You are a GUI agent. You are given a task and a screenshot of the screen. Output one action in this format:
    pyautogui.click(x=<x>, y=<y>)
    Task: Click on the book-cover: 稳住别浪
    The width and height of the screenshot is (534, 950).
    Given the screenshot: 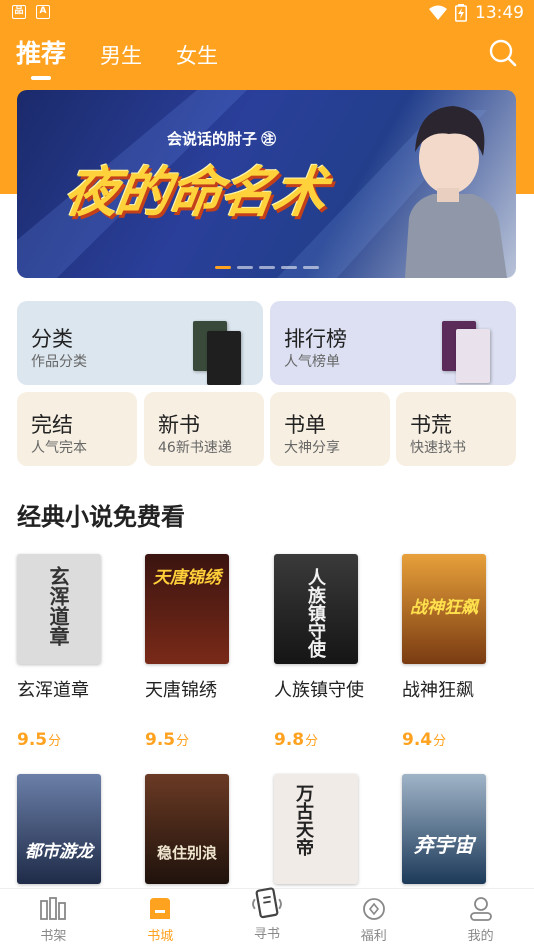 What is the action you would take?
    pyautogui.click(x=187, y=829)
    